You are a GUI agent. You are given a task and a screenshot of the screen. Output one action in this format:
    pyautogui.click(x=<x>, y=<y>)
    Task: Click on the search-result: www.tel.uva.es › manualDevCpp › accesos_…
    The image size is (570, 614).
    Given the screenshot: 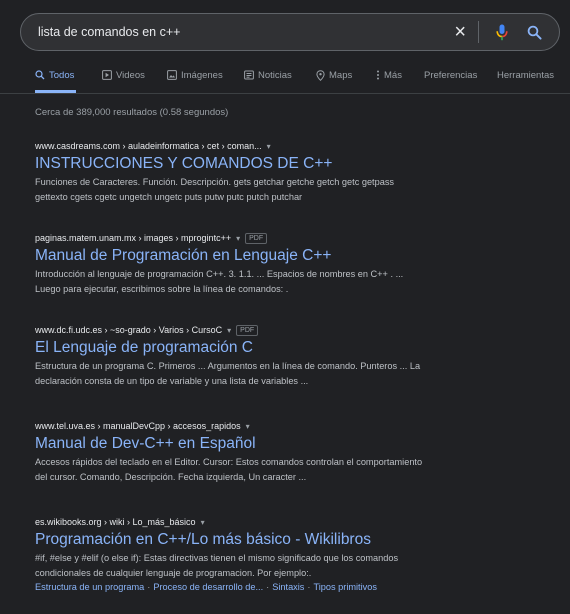 What is the action you would take?
    pyautogui.click(x=287, y=451)
    